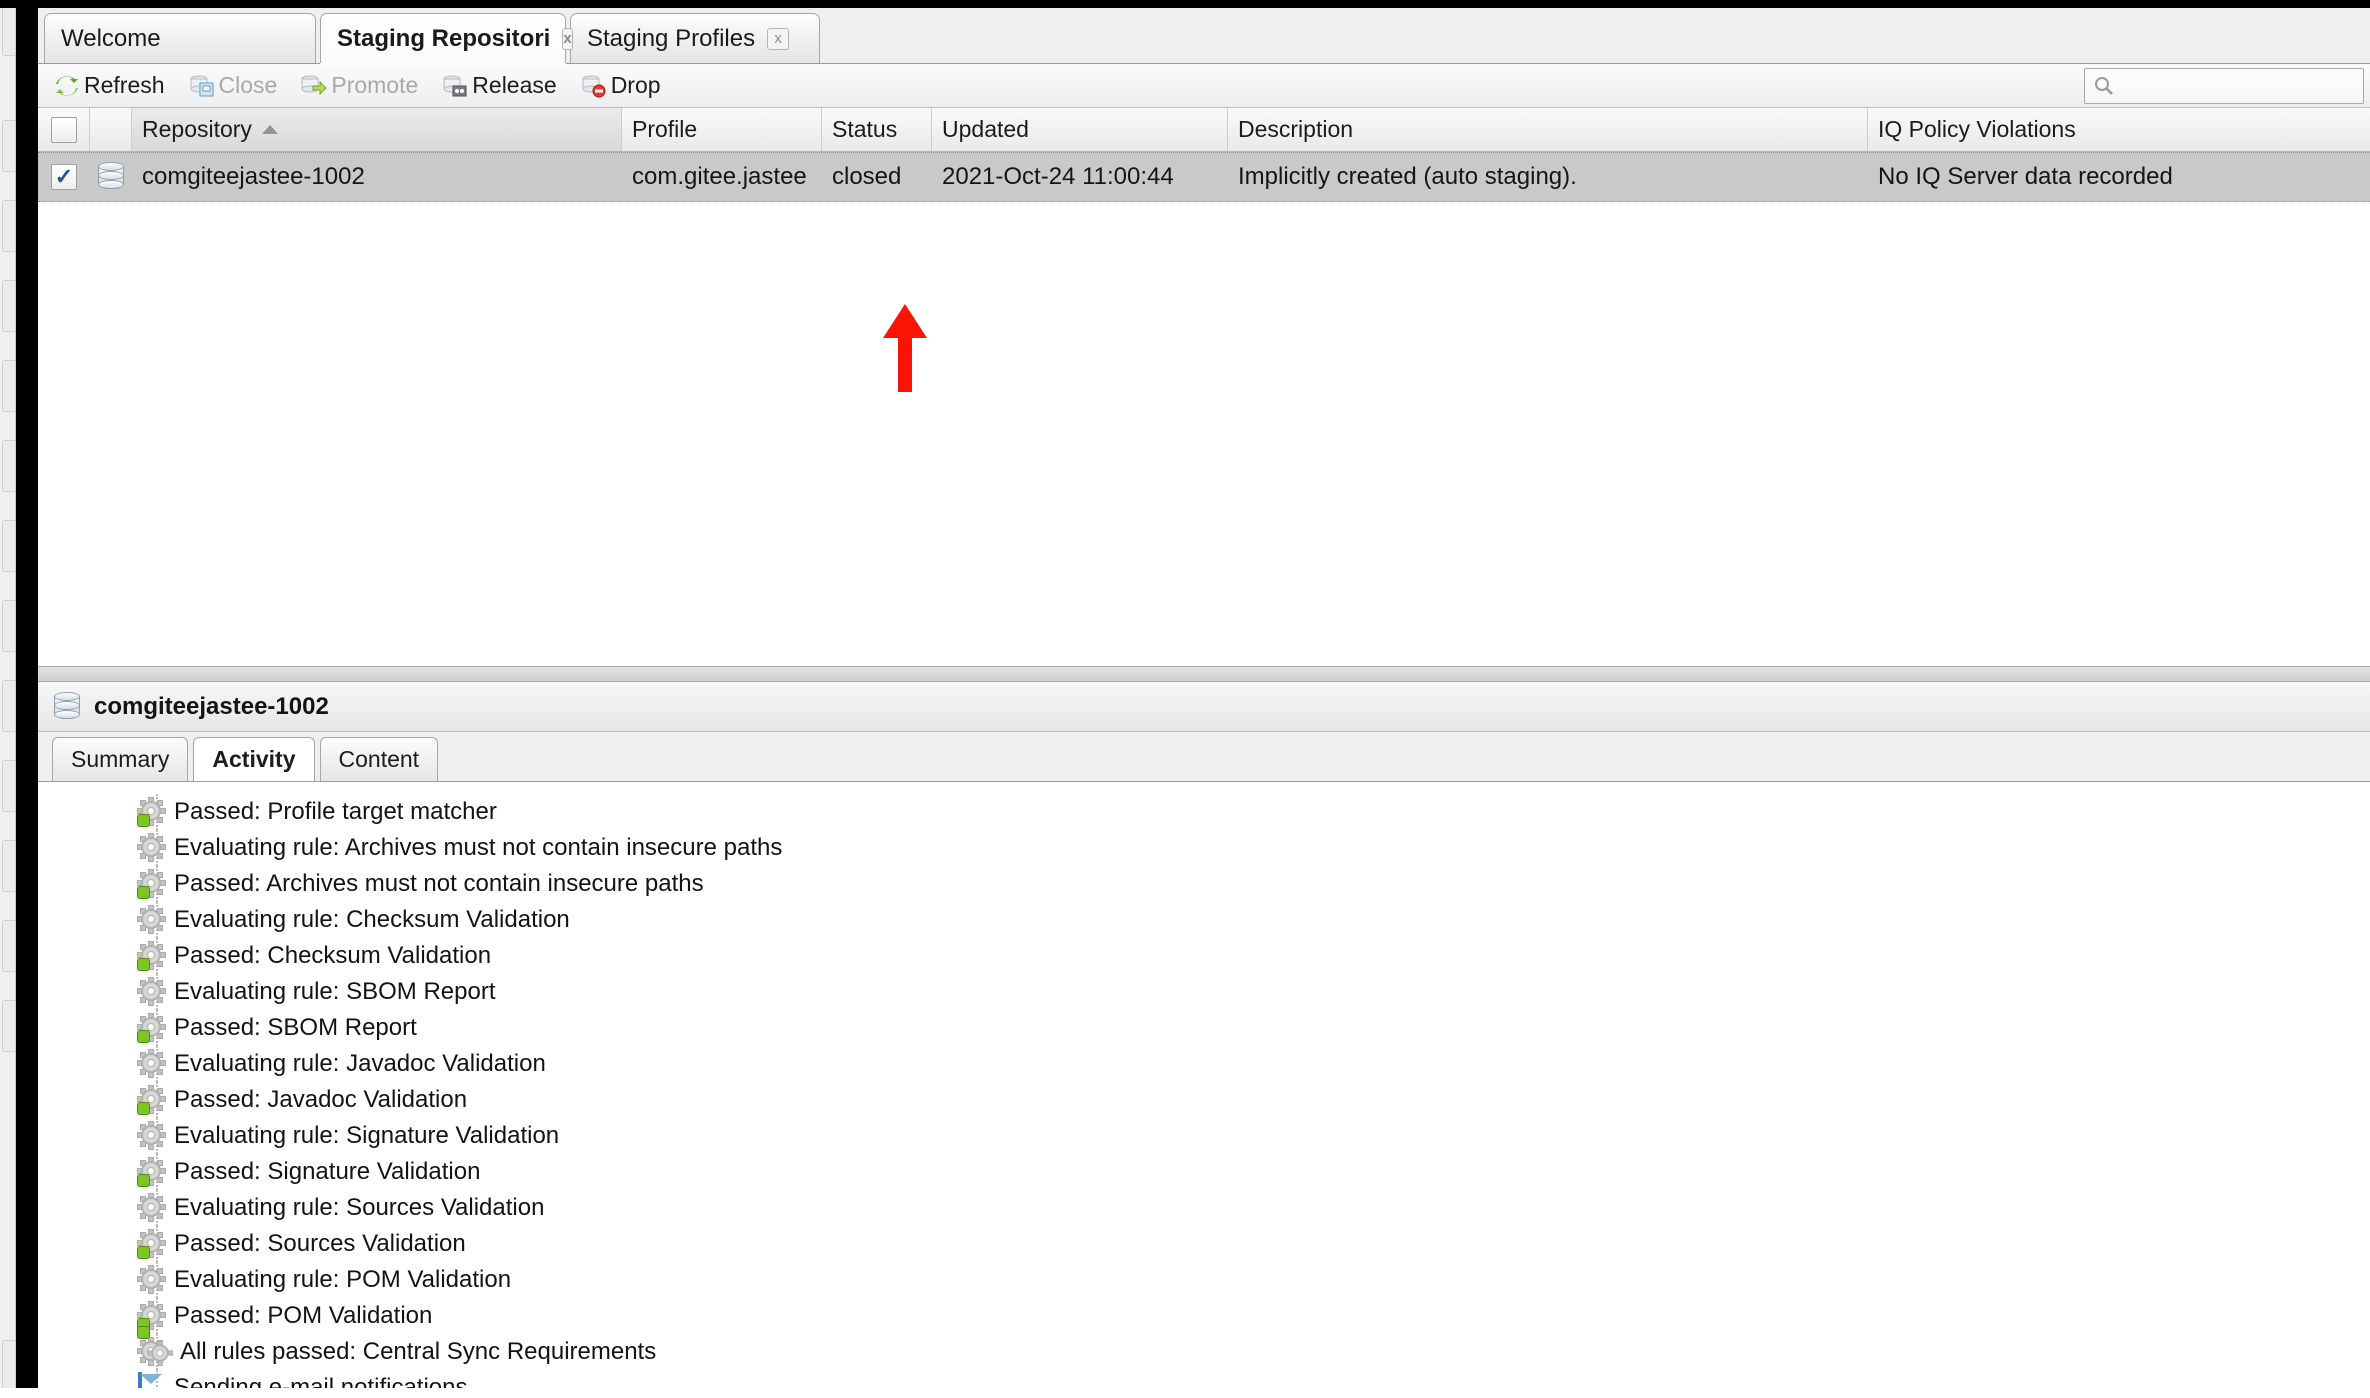 The width and height of the screenshot is (2370, 1398). Describe the element at coordinates (2104, 86) in the screenshot. I see `search-icon` at that location.